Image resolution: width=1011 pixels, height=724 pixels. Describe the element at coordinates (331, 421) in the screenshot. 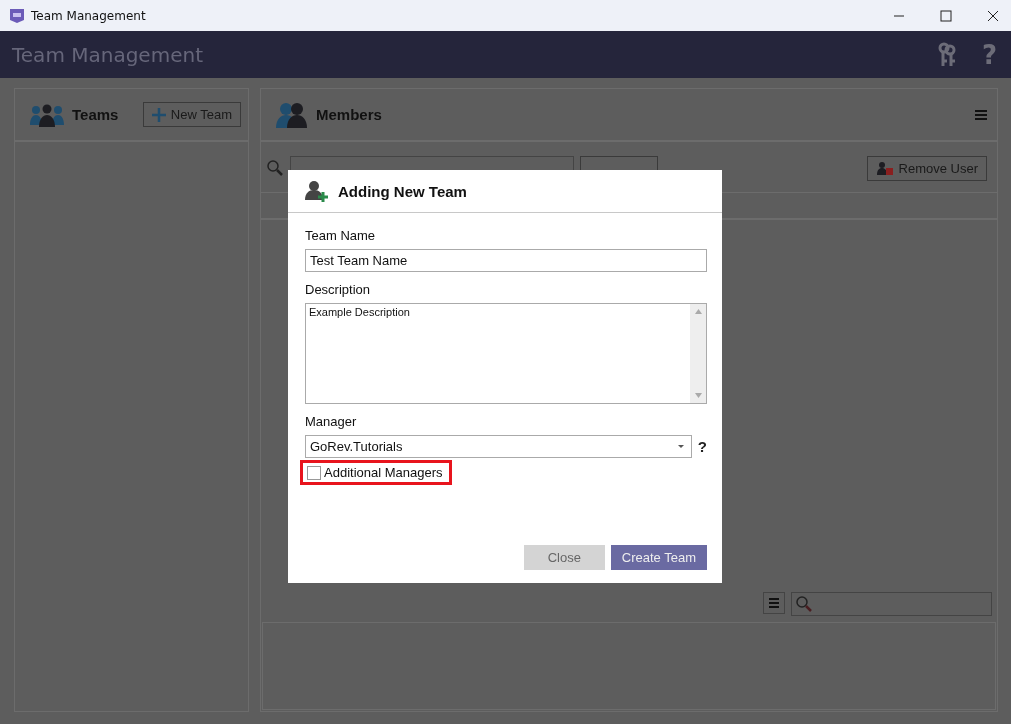

I see `field-label: Manager` at that location.